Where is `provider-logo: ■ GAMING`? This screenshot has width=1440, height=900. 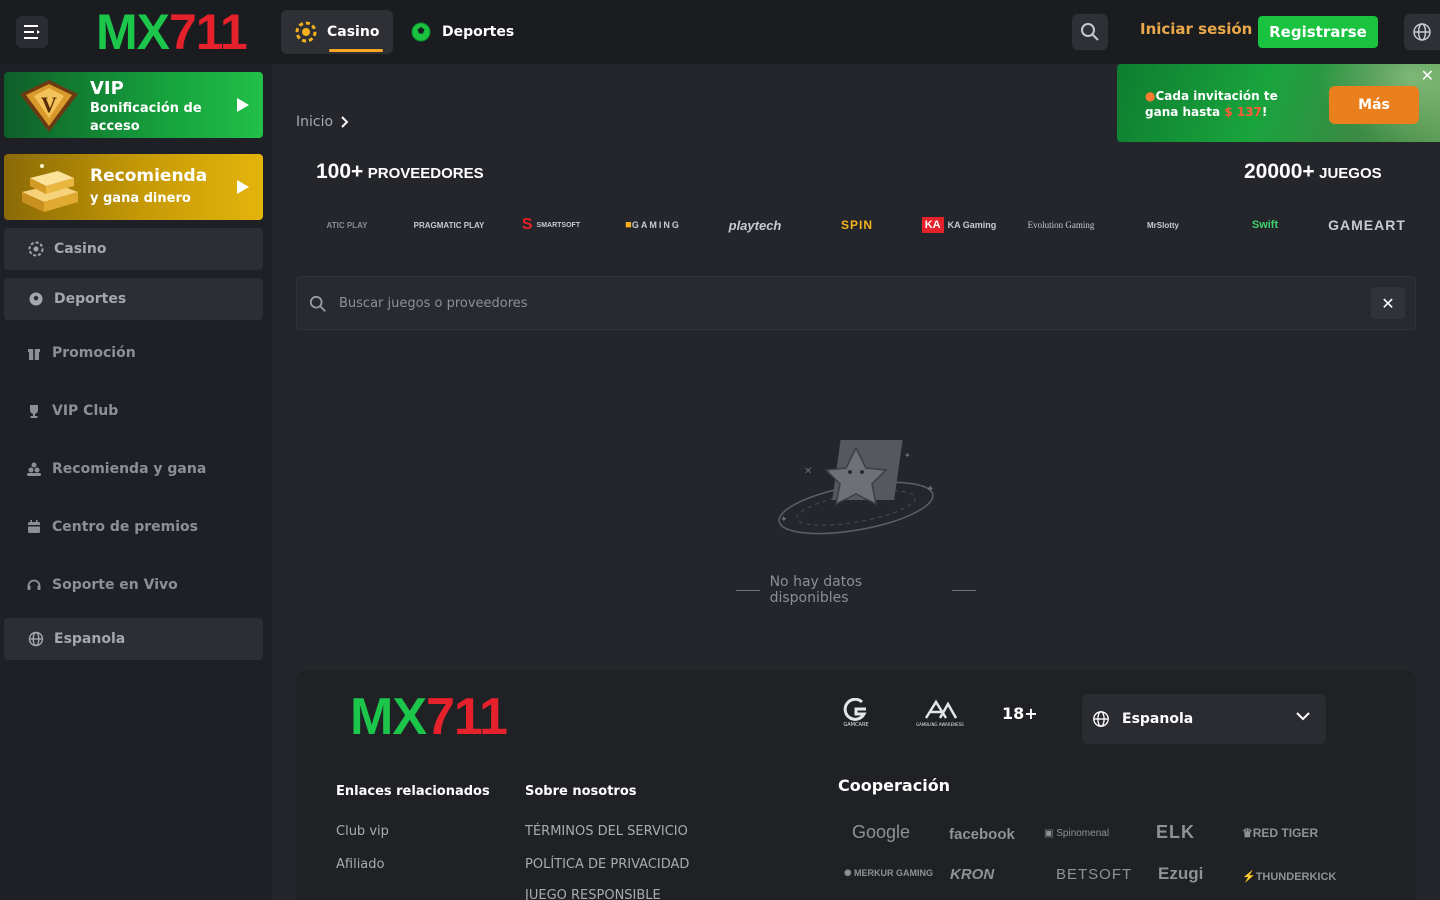
provider-logo: ■ GAMING is located at coordinates (653, 225).